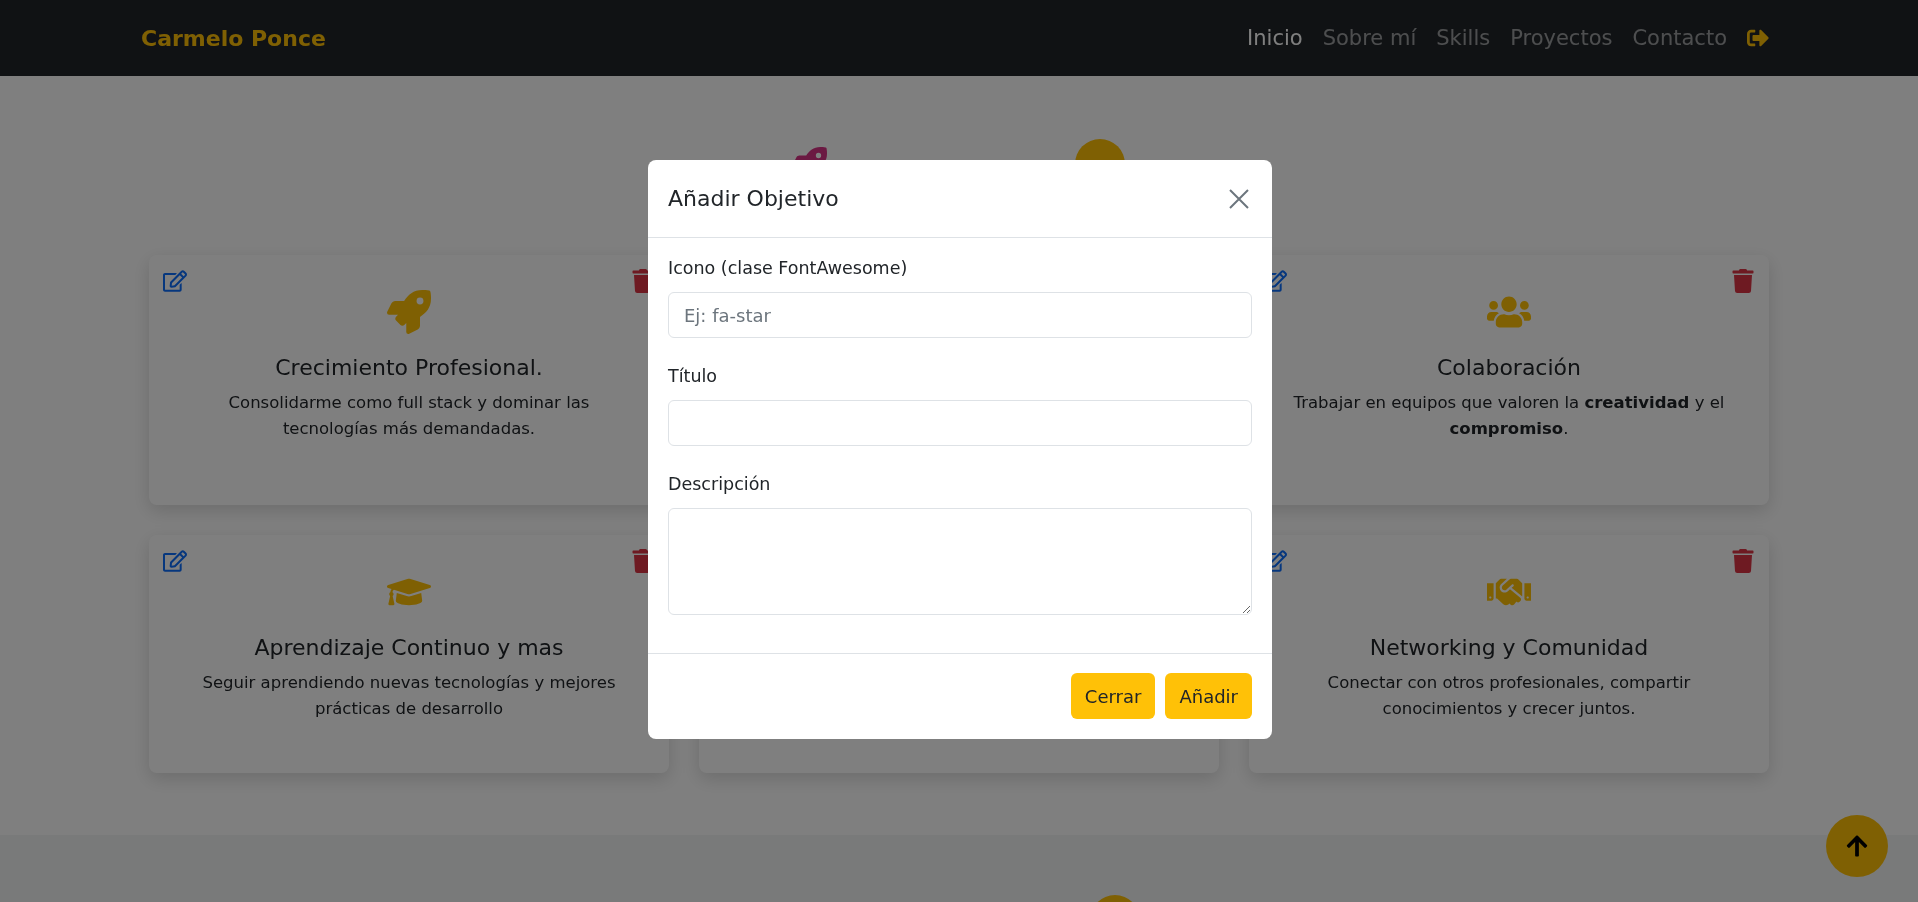 The height and width of the screenshot is (902, 1918). I want to click on card-title: Networking y Comunidad, so click(1509, 647).